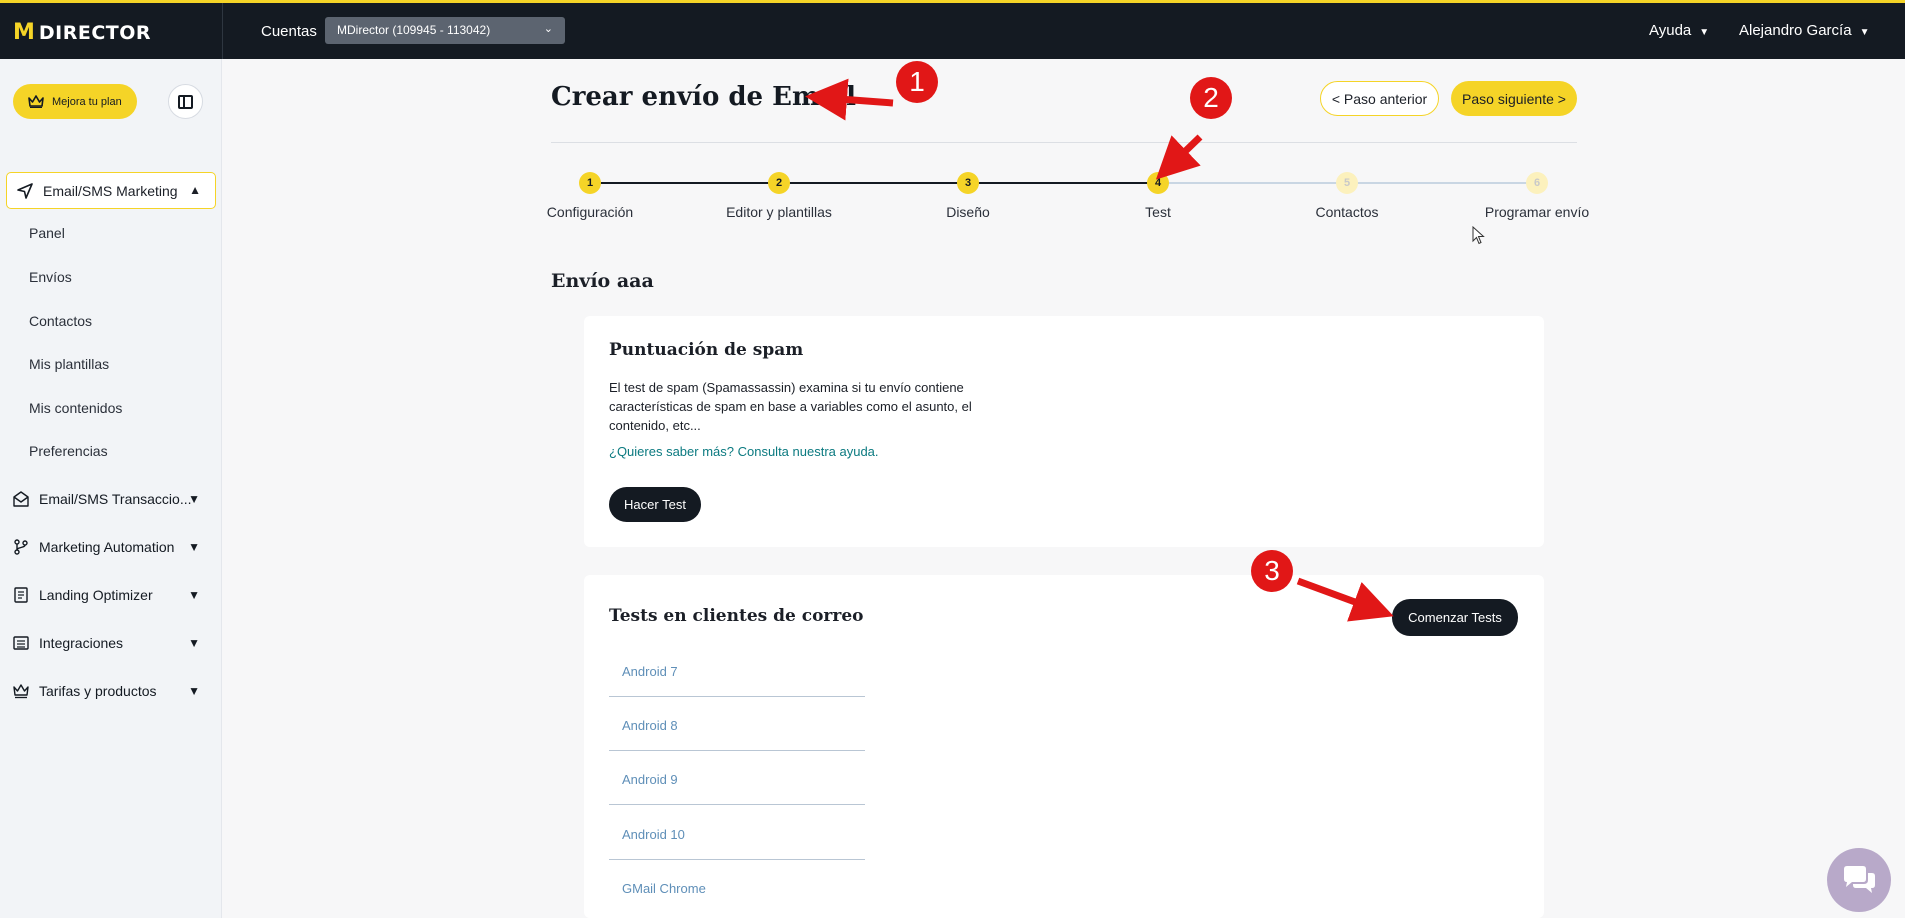 This screenshot has width=1905, height=918. I want to click on sidebar-section-landing-optimizer: Landing Optimizer ▼, so click(113, 595).